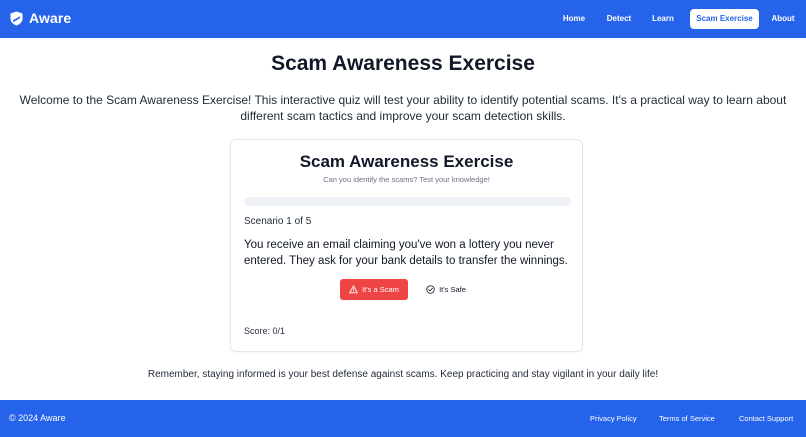 This screenshot has height=437, width=806. I want to click on nav-learn: Learn, so click(663, 19).